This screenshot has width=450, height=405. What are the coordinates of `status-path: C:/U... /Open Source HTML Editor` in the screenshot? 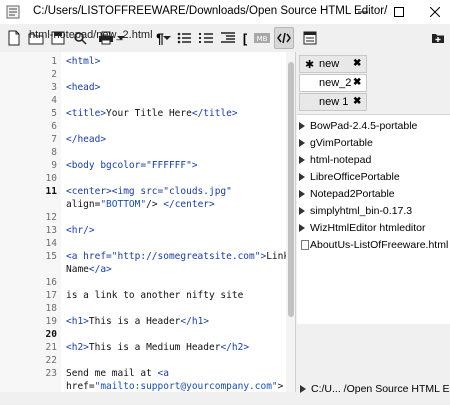 It's located at (380, 389).